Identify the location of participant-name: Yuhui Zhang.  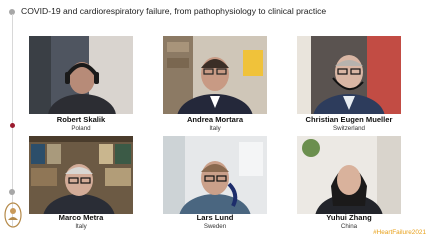
(349, 217).